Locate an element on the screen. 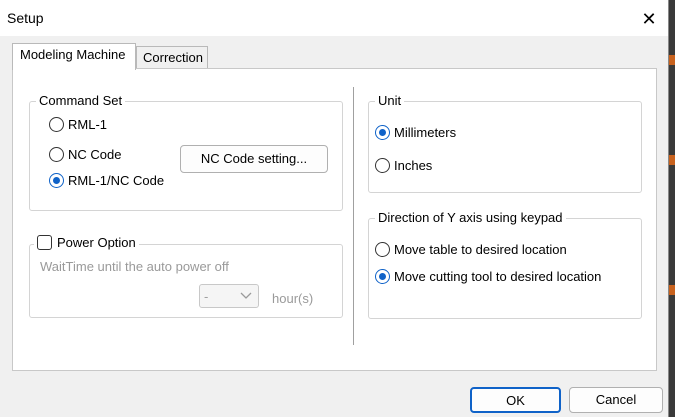 The image size is (675, 417). tab-label: Correction is located at coordinates (173, 57).